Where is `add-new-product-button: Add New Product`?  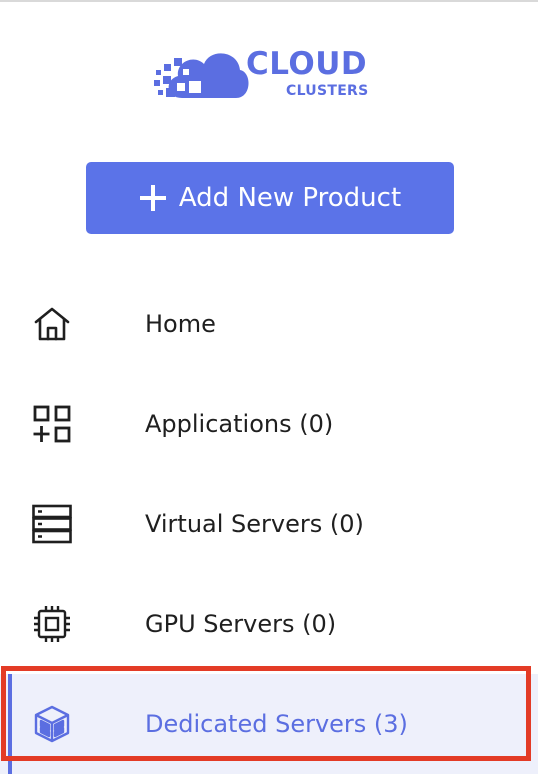 add-new-product-button: Add New Product is located at coordinates (270, 198).